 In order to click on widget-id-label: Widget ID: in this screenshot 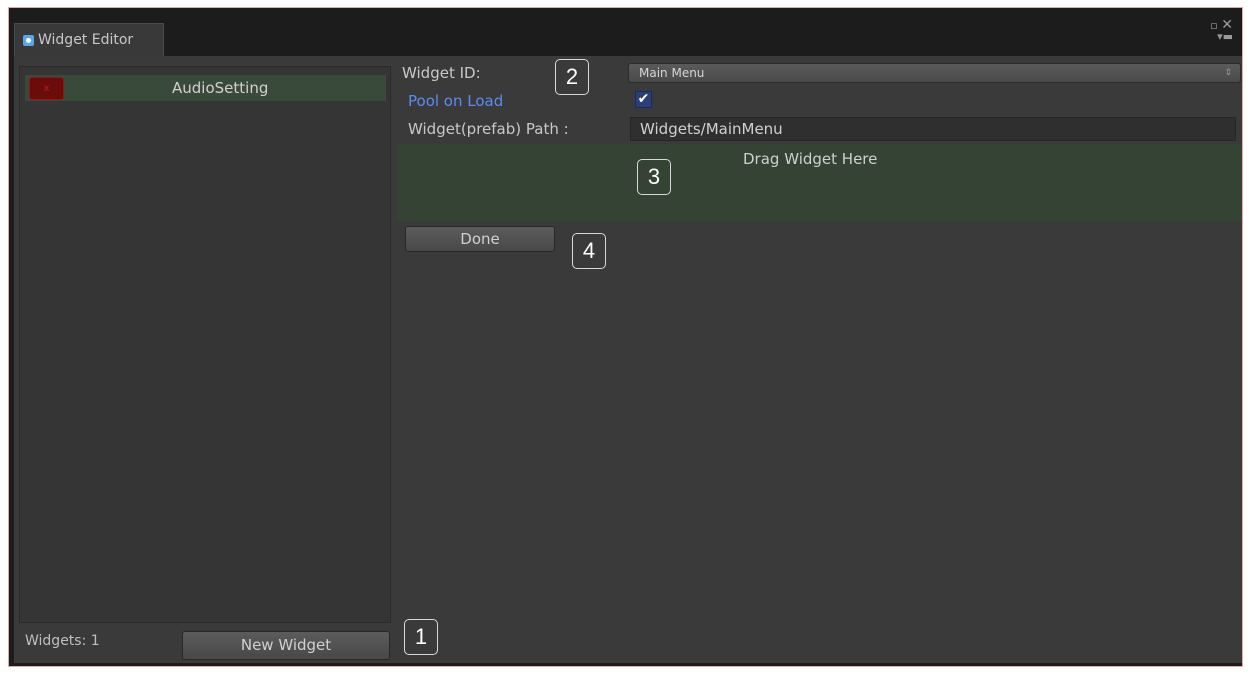, I will do `click(441, 73)`.